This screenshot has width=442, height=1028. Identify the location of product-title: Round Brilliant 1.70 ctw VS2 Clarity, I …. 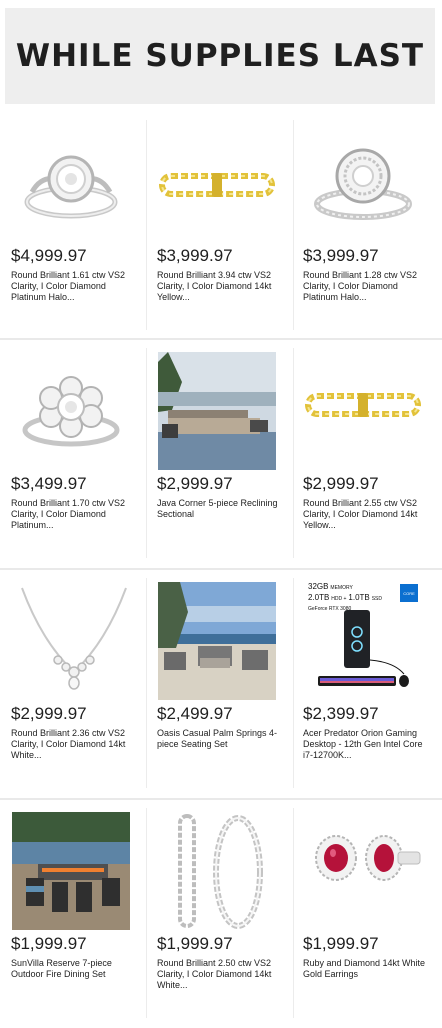
(77, 514).